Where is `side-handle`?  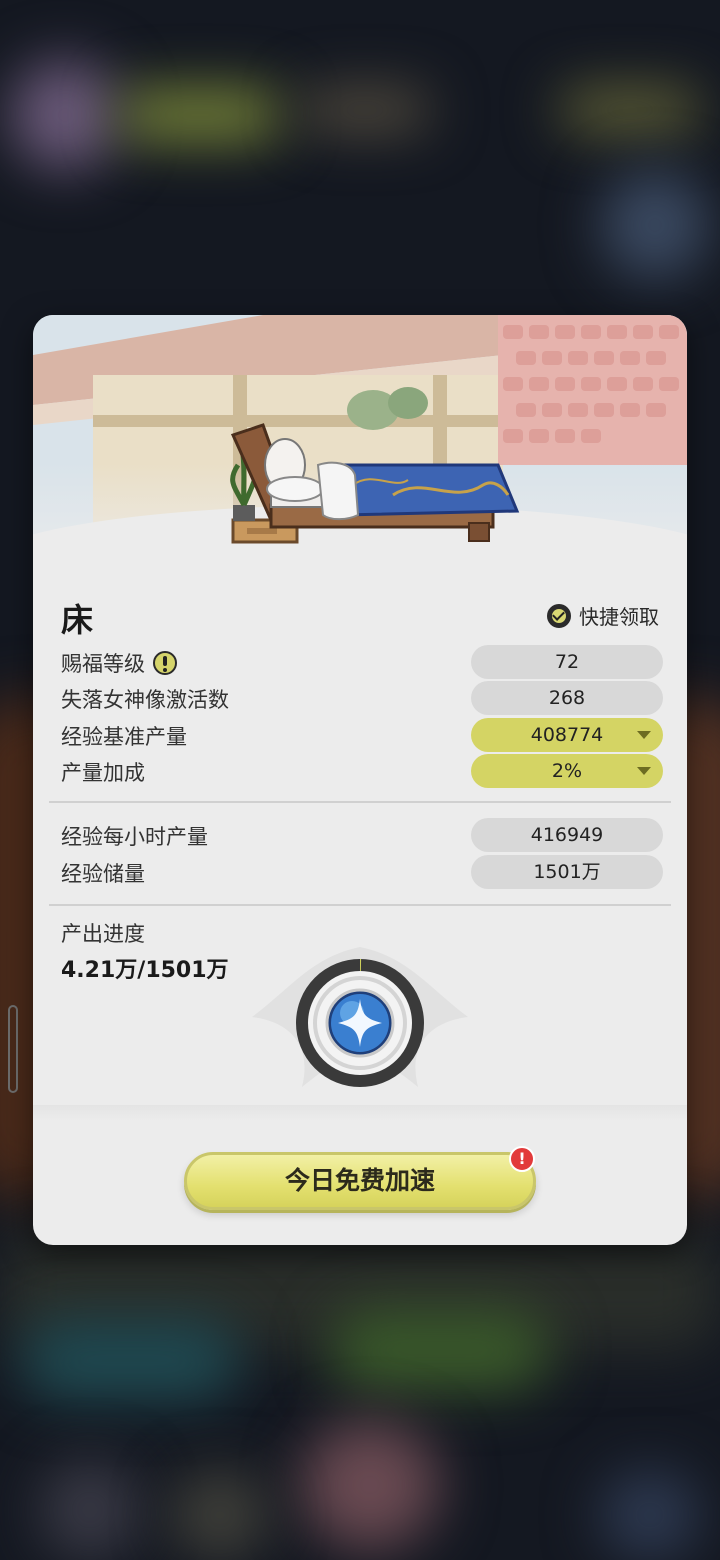
side-handle is located at coordinates (13, 1049).